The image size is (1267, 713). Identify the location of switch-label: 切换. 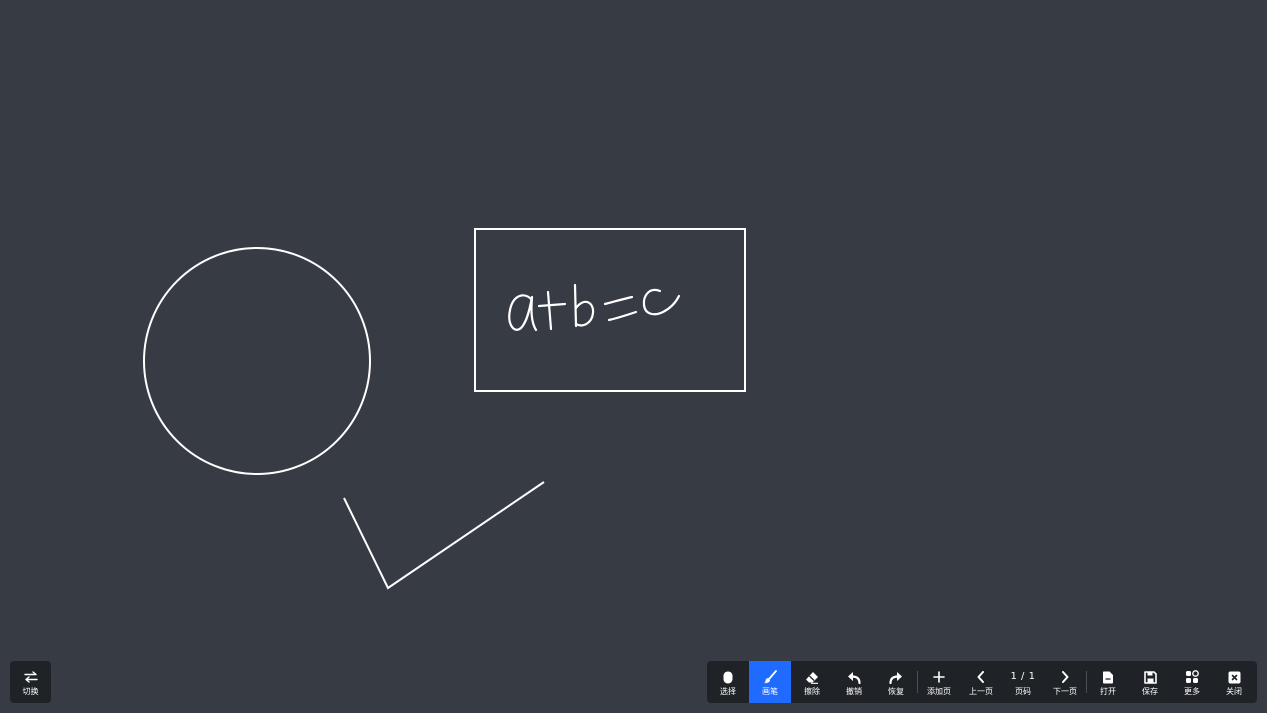
(30, 691).